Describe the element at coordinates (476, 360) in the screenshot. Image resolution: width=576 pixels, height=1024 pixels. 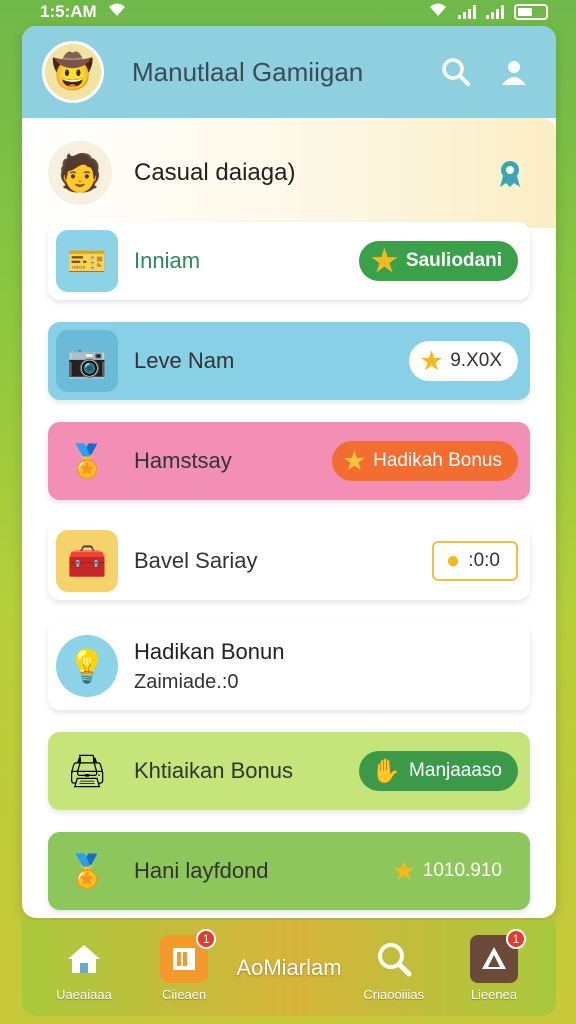
I see `list-item-value: 9.X0X` at that location.